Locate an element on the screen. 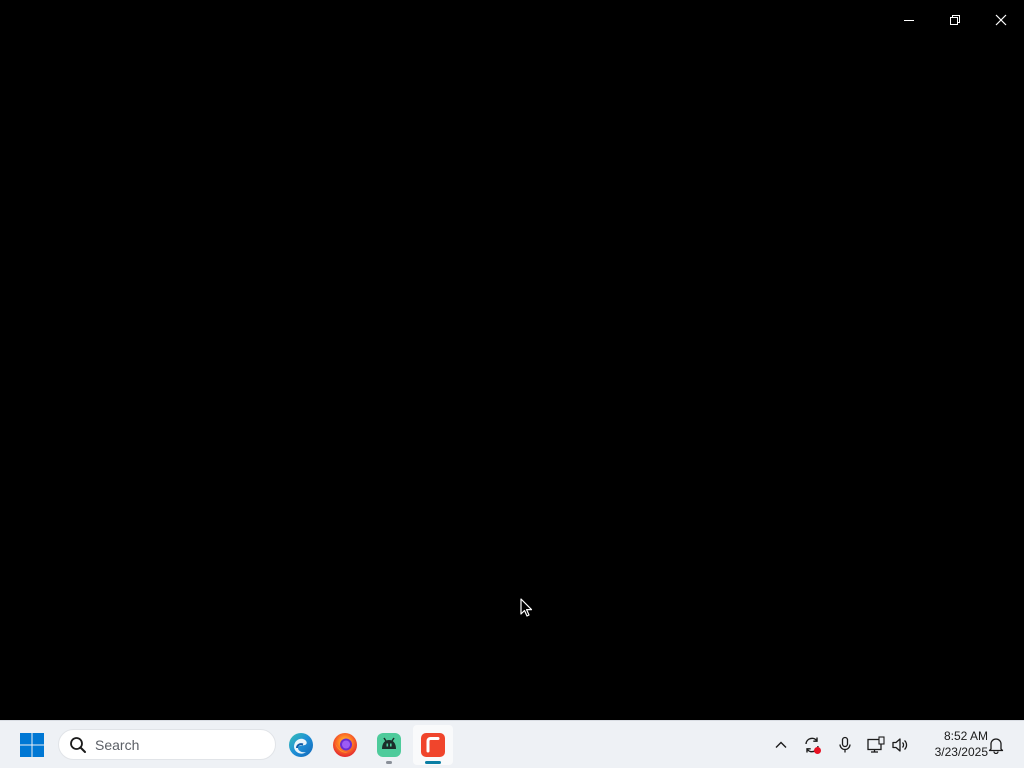 The width and height of the screenshot is (1024, 768). taskbar-app-active is located at coordinates (433, 745).